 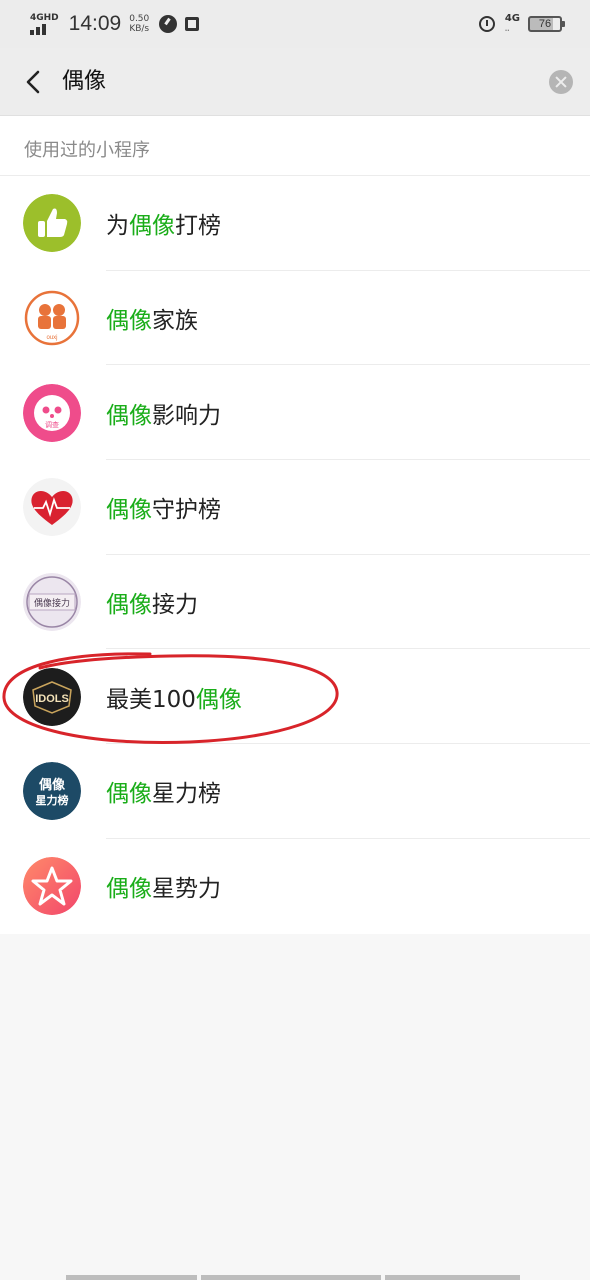 What do you see at coordinates (486, 24) in the screenshot?
I see `alarm-icon` at bounding box center [486, 24].